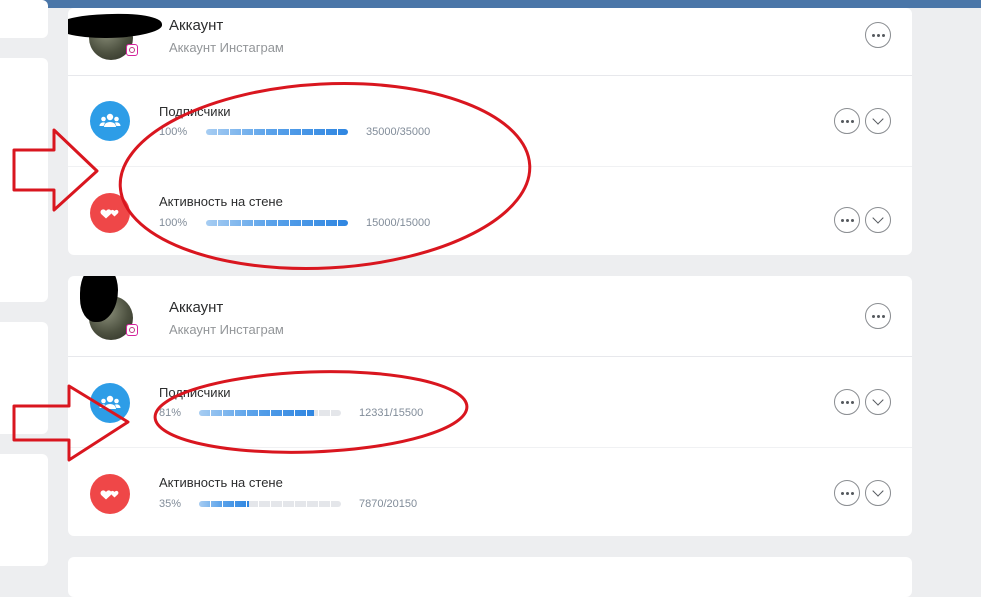  Describe the element at coordinates (388, 504) in the screenshot. I see `stat-count: 7870/20150` at that location.